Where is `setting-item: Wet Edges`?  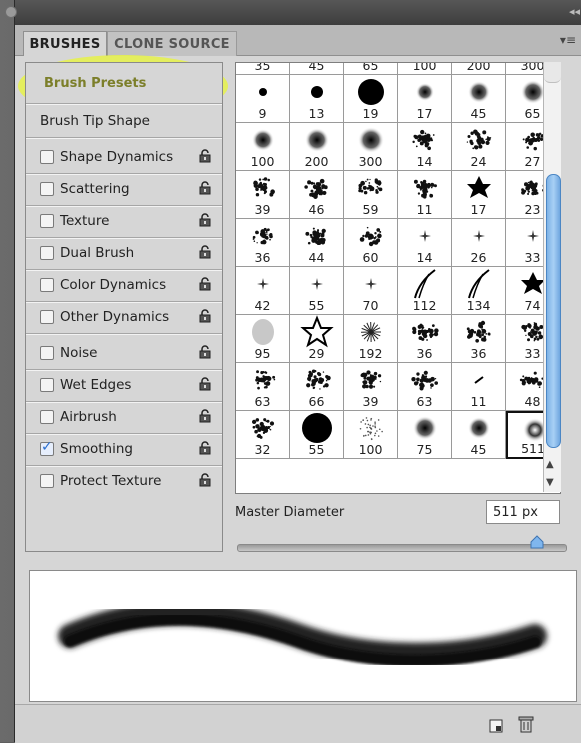
setting-item: Wet Edges is located at coordinates (124, 385).